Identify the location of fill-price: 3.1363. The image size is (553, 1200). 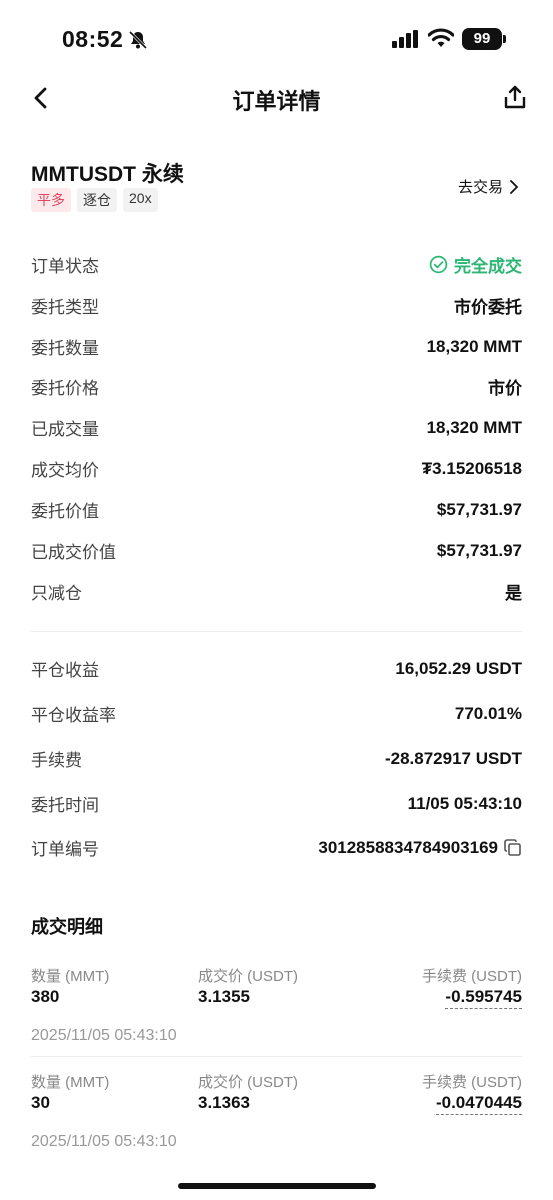
(224, 1102).